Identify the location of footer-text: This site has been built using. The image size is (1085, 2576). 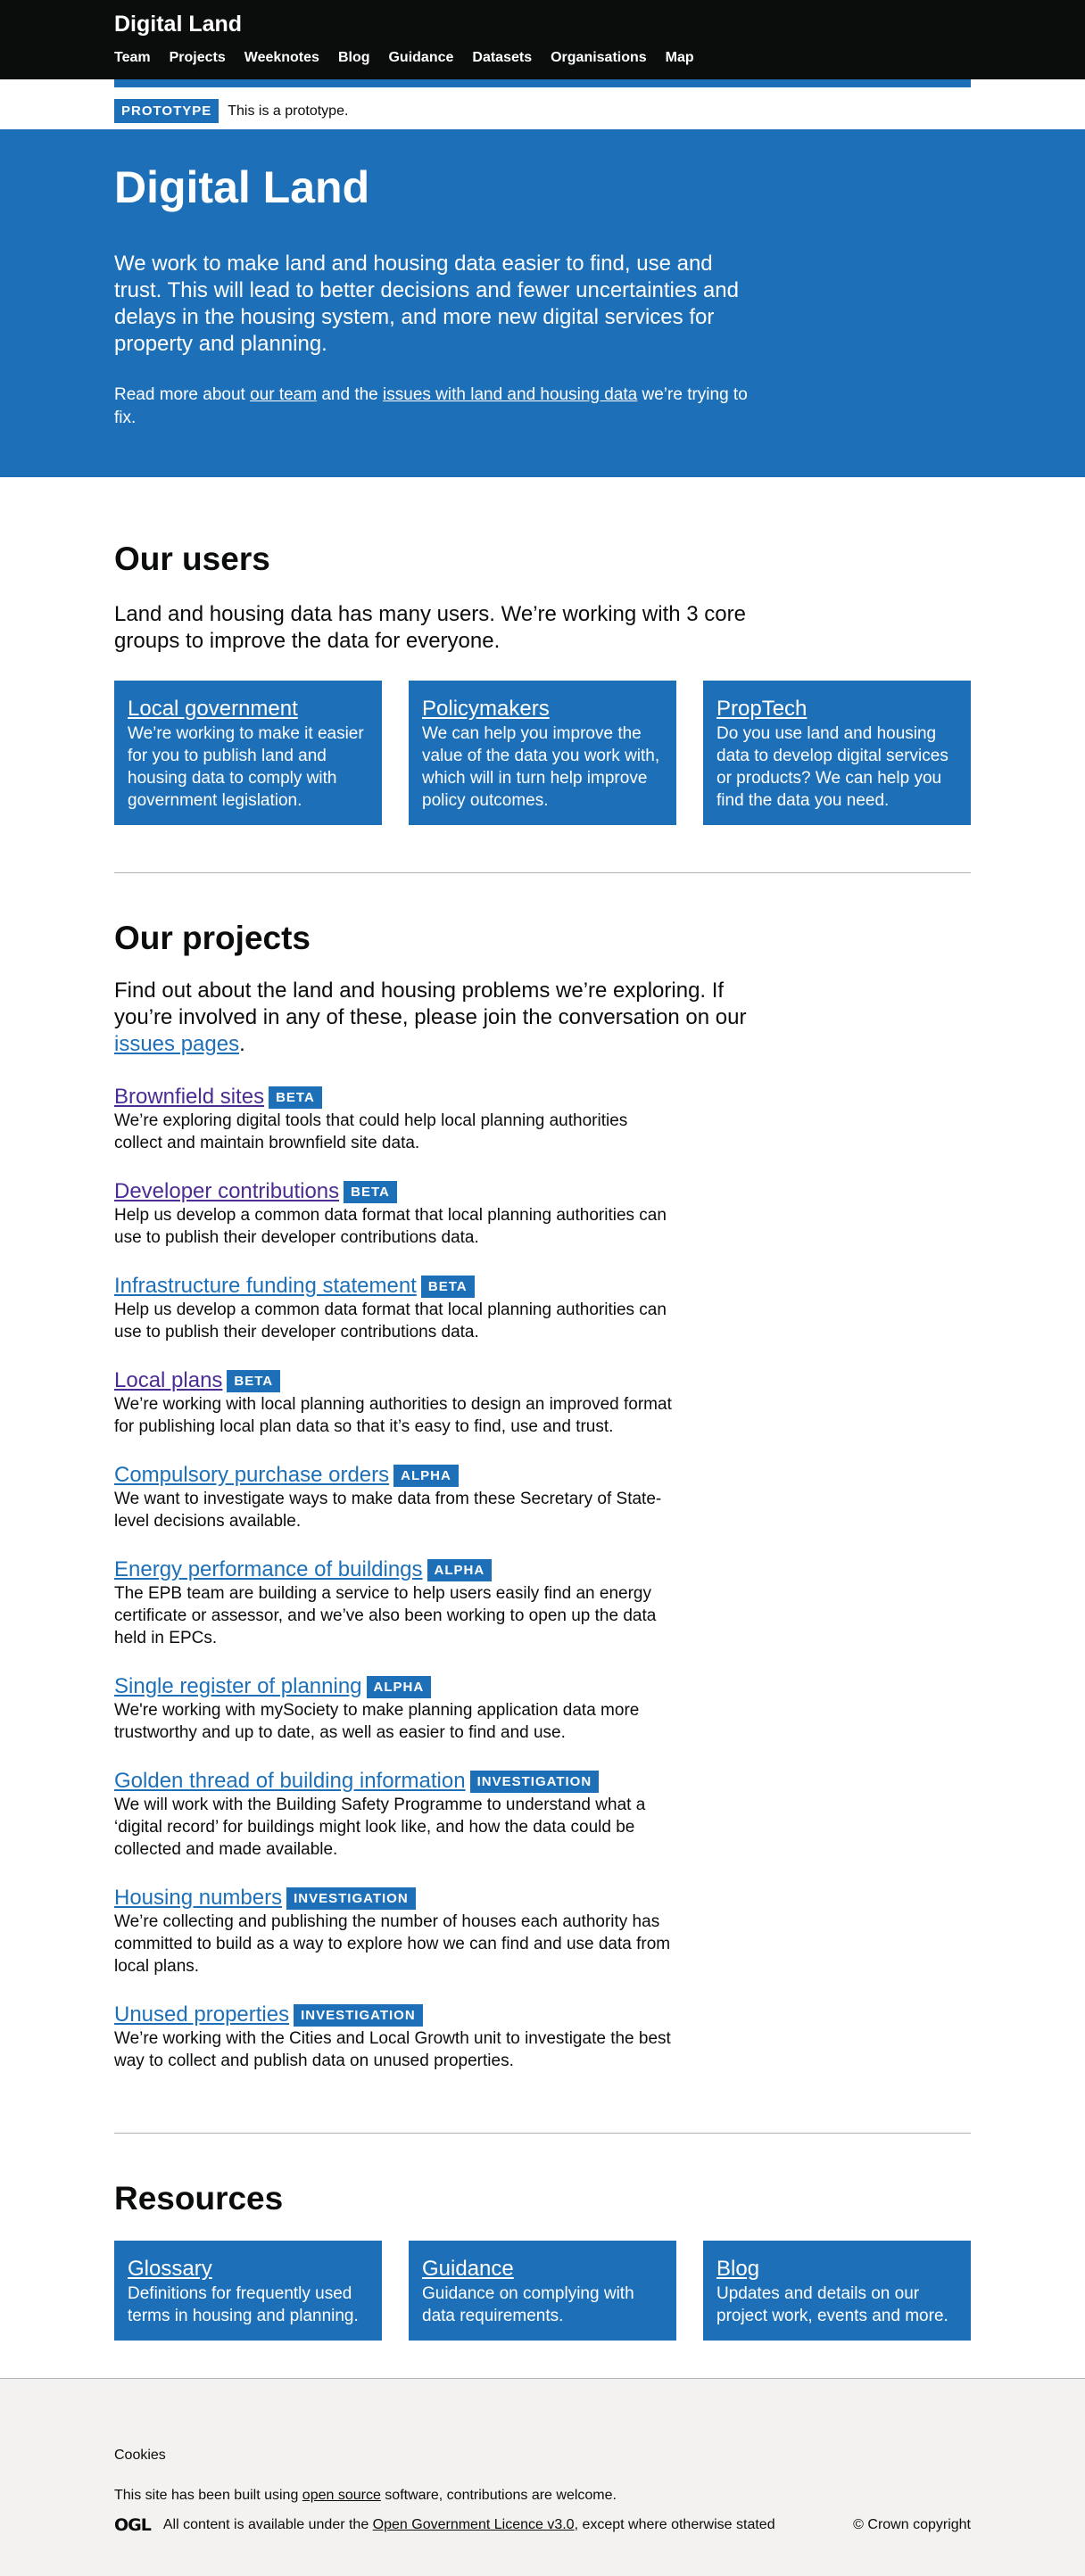
(208, 2495).